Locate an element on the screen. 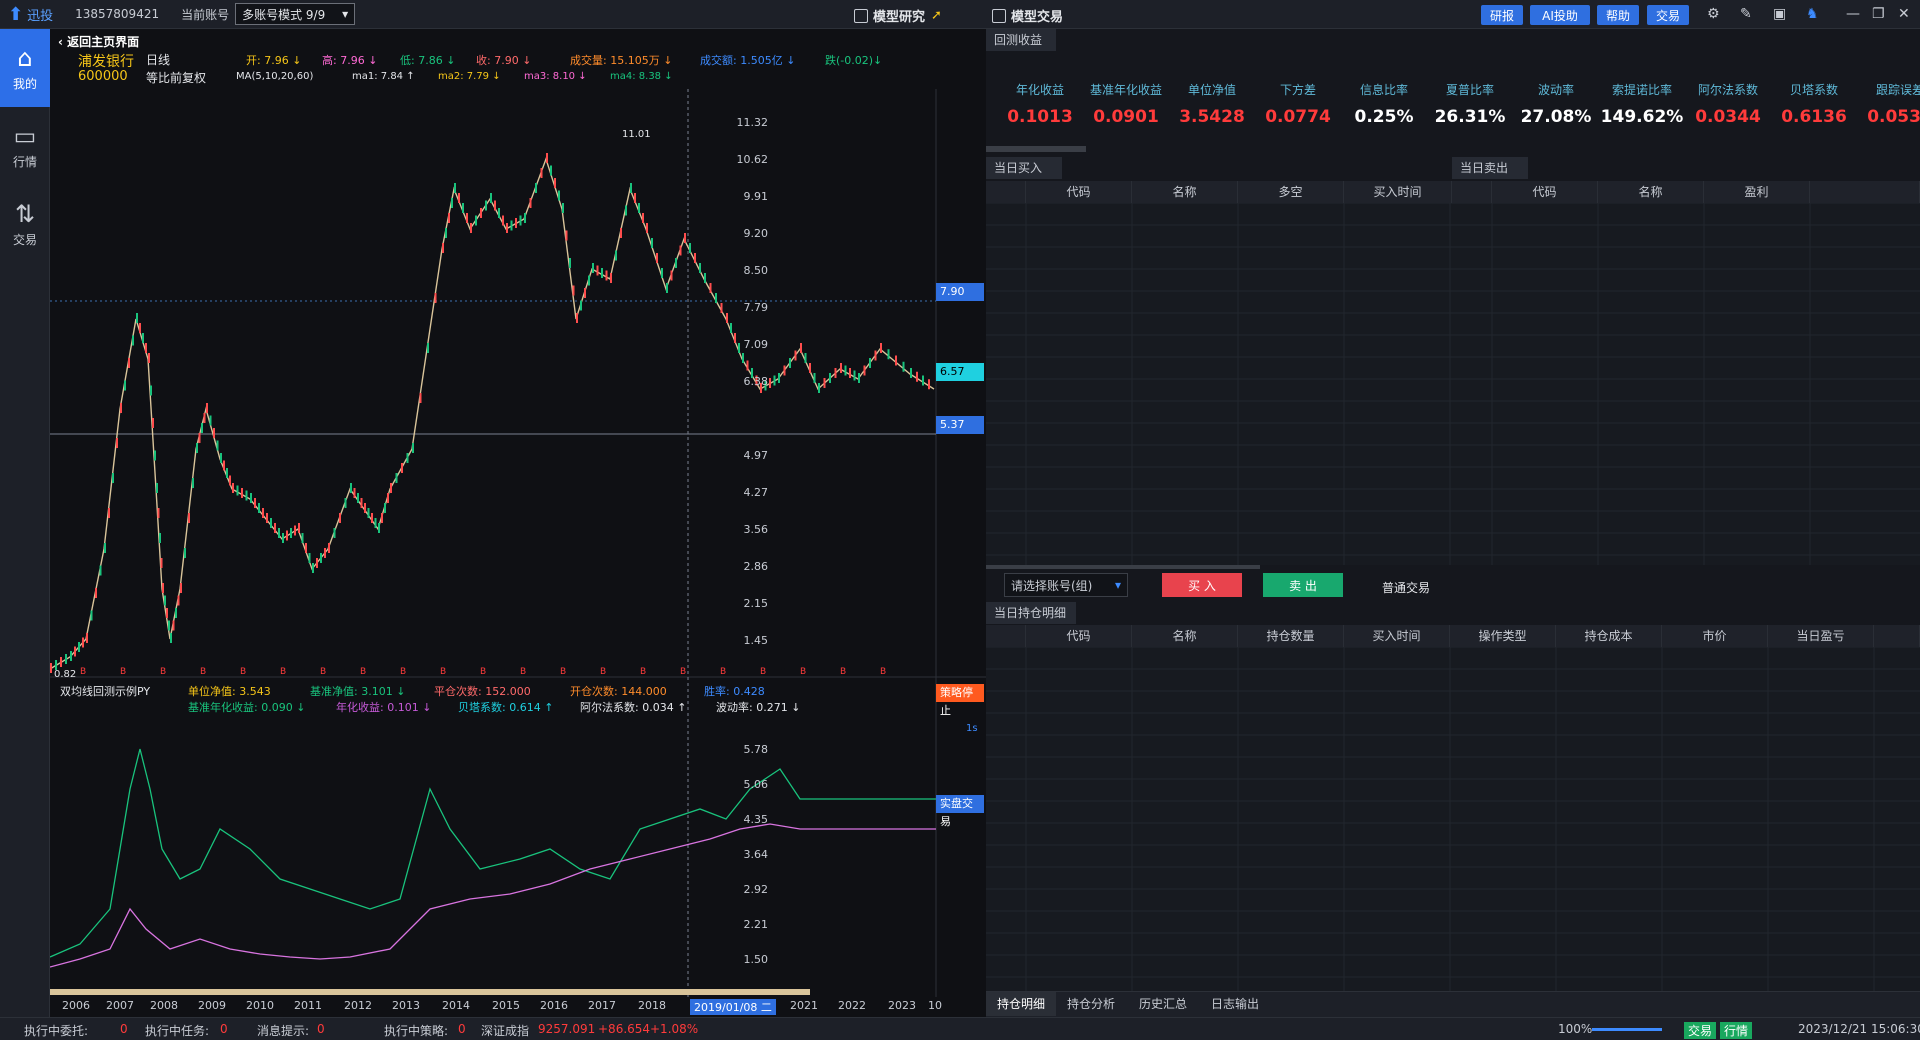 This screenshot has height=1040, width=1920. close-icon: ✕ is located at coordinates (1904, 14).